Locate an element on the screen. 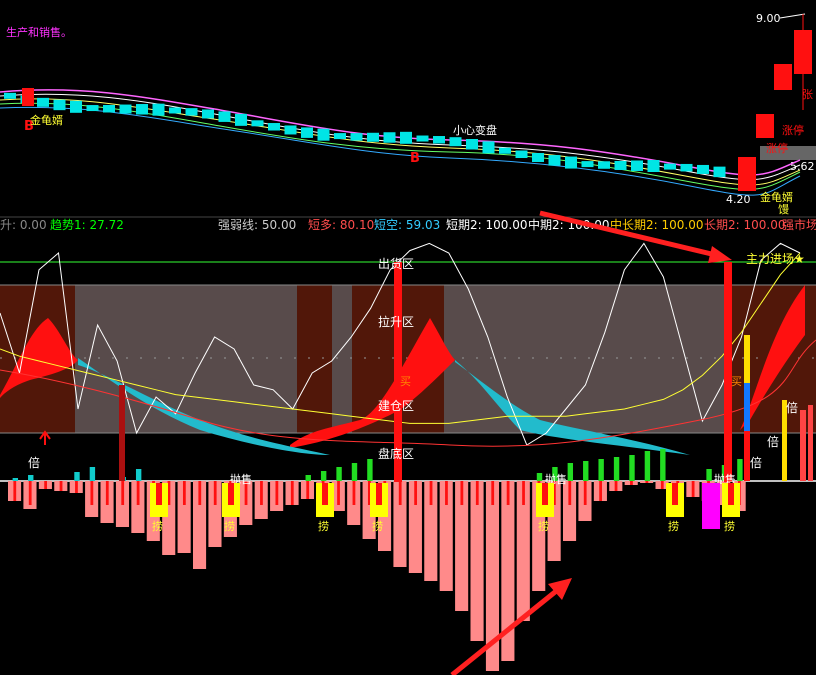 The width and height of the screenshot is (816, 675). indicator-header-4: 短空: 59.03 is located at coordinates (407, 225).